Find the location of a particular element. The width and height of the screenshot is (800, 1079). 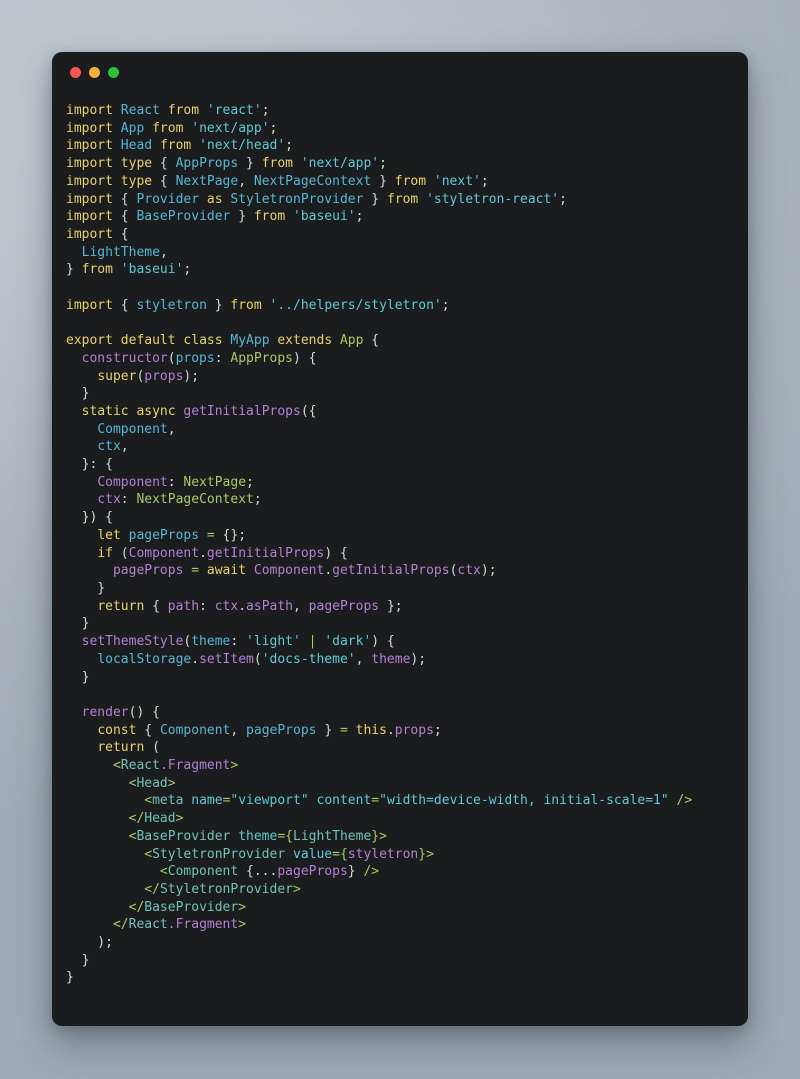

code-token: pageProps is located at coordinates (312, 872).